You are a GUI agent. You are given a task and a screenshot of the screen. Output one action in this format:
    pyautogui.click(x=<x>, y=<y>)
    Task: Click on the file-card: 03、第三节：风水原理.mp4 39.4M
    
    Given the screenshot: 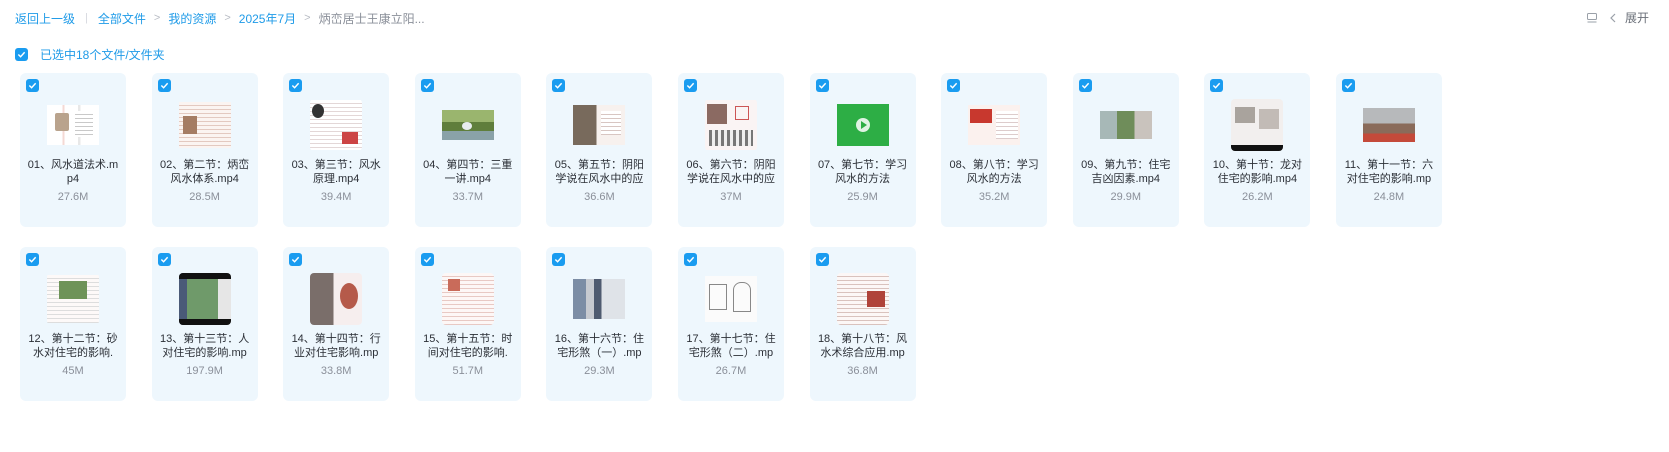 What is the action you would take?
    pyautogui.click(x=336, y=150)
    